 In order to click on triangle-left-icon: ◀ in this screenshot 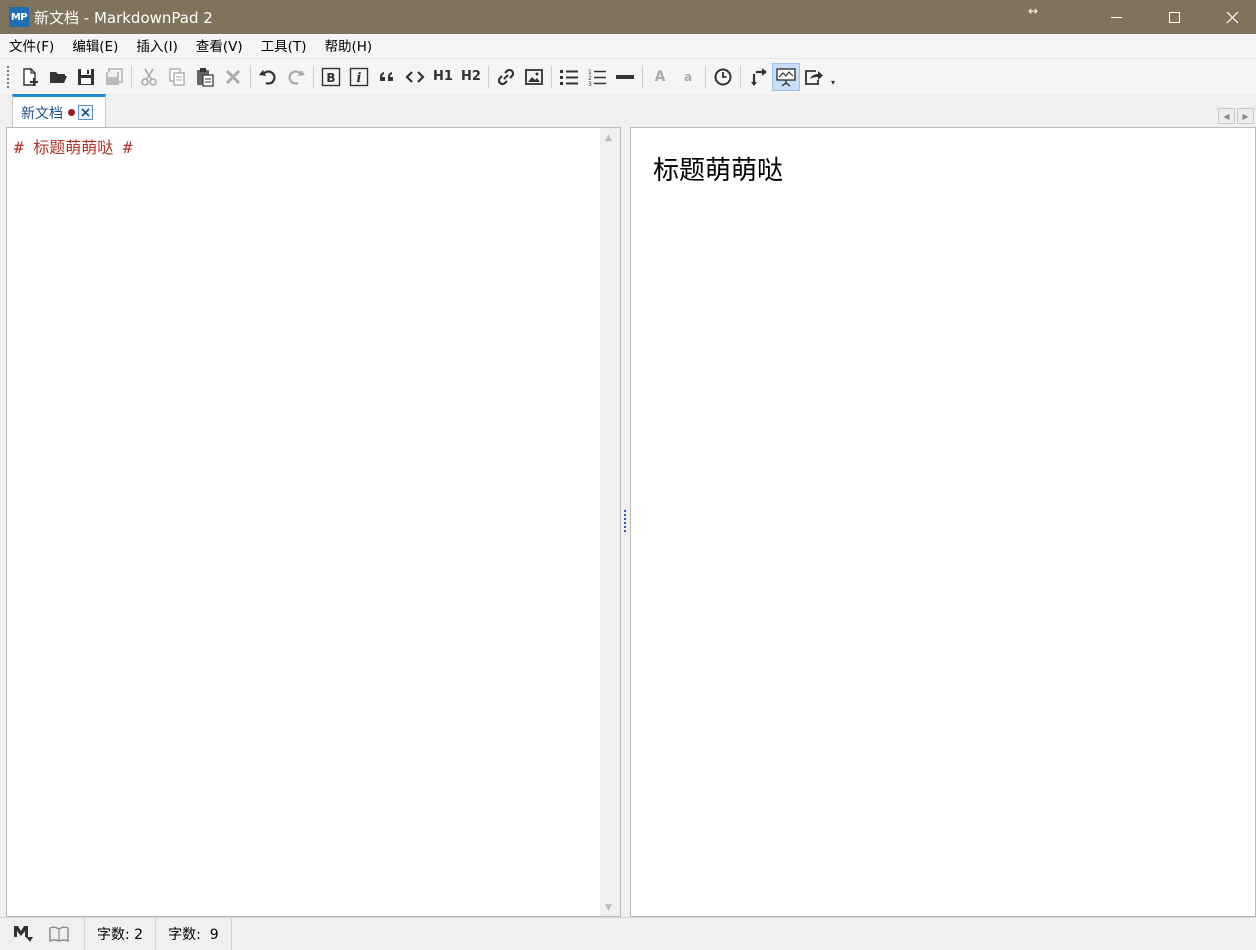, I will do `click(1226, 116)`.